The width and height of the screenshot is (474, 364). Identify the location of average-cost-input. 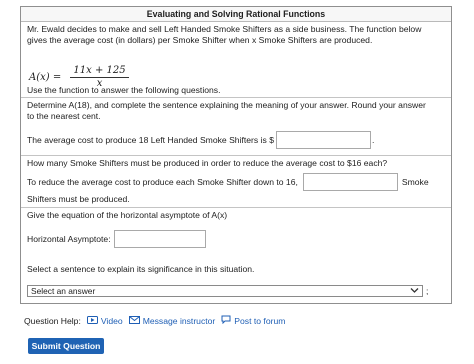
(323, 140).